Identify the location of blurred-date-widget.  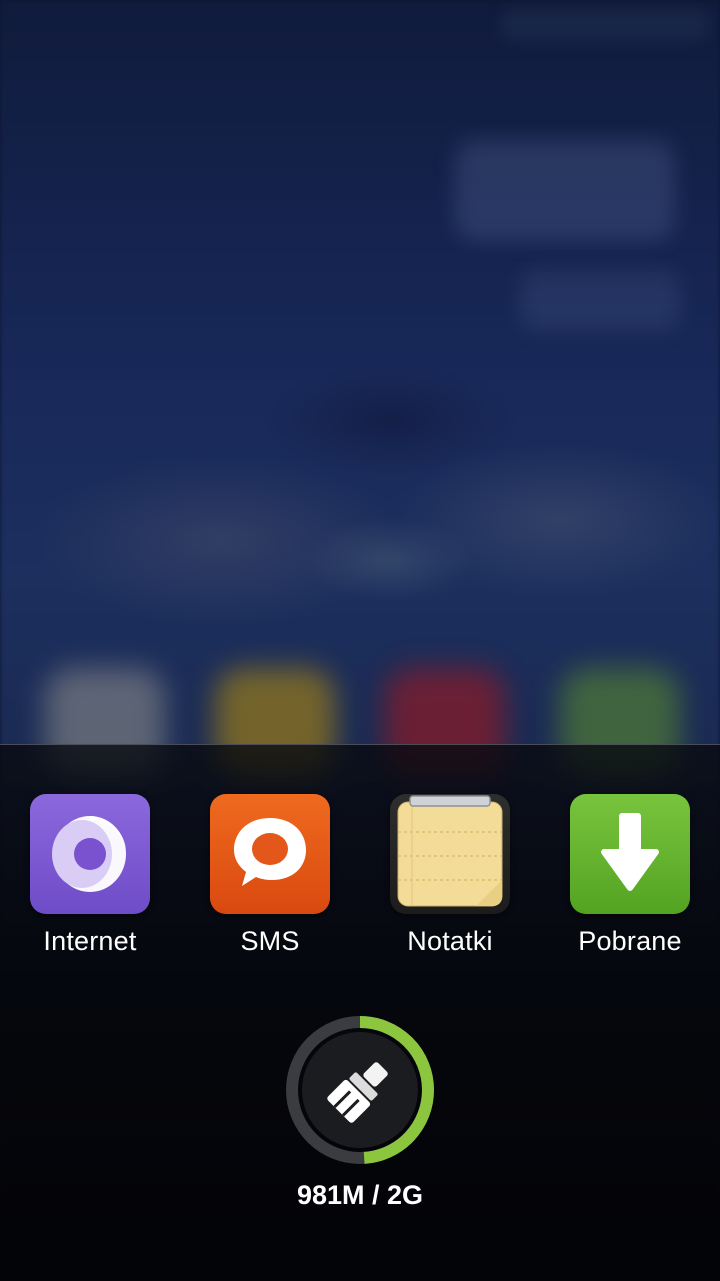
(600, 300).